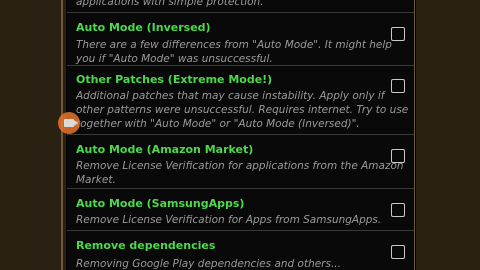 This screenshot has height=270, width=480. I want to click on auto-mode-inversed-checkbox, so click(398, 34).